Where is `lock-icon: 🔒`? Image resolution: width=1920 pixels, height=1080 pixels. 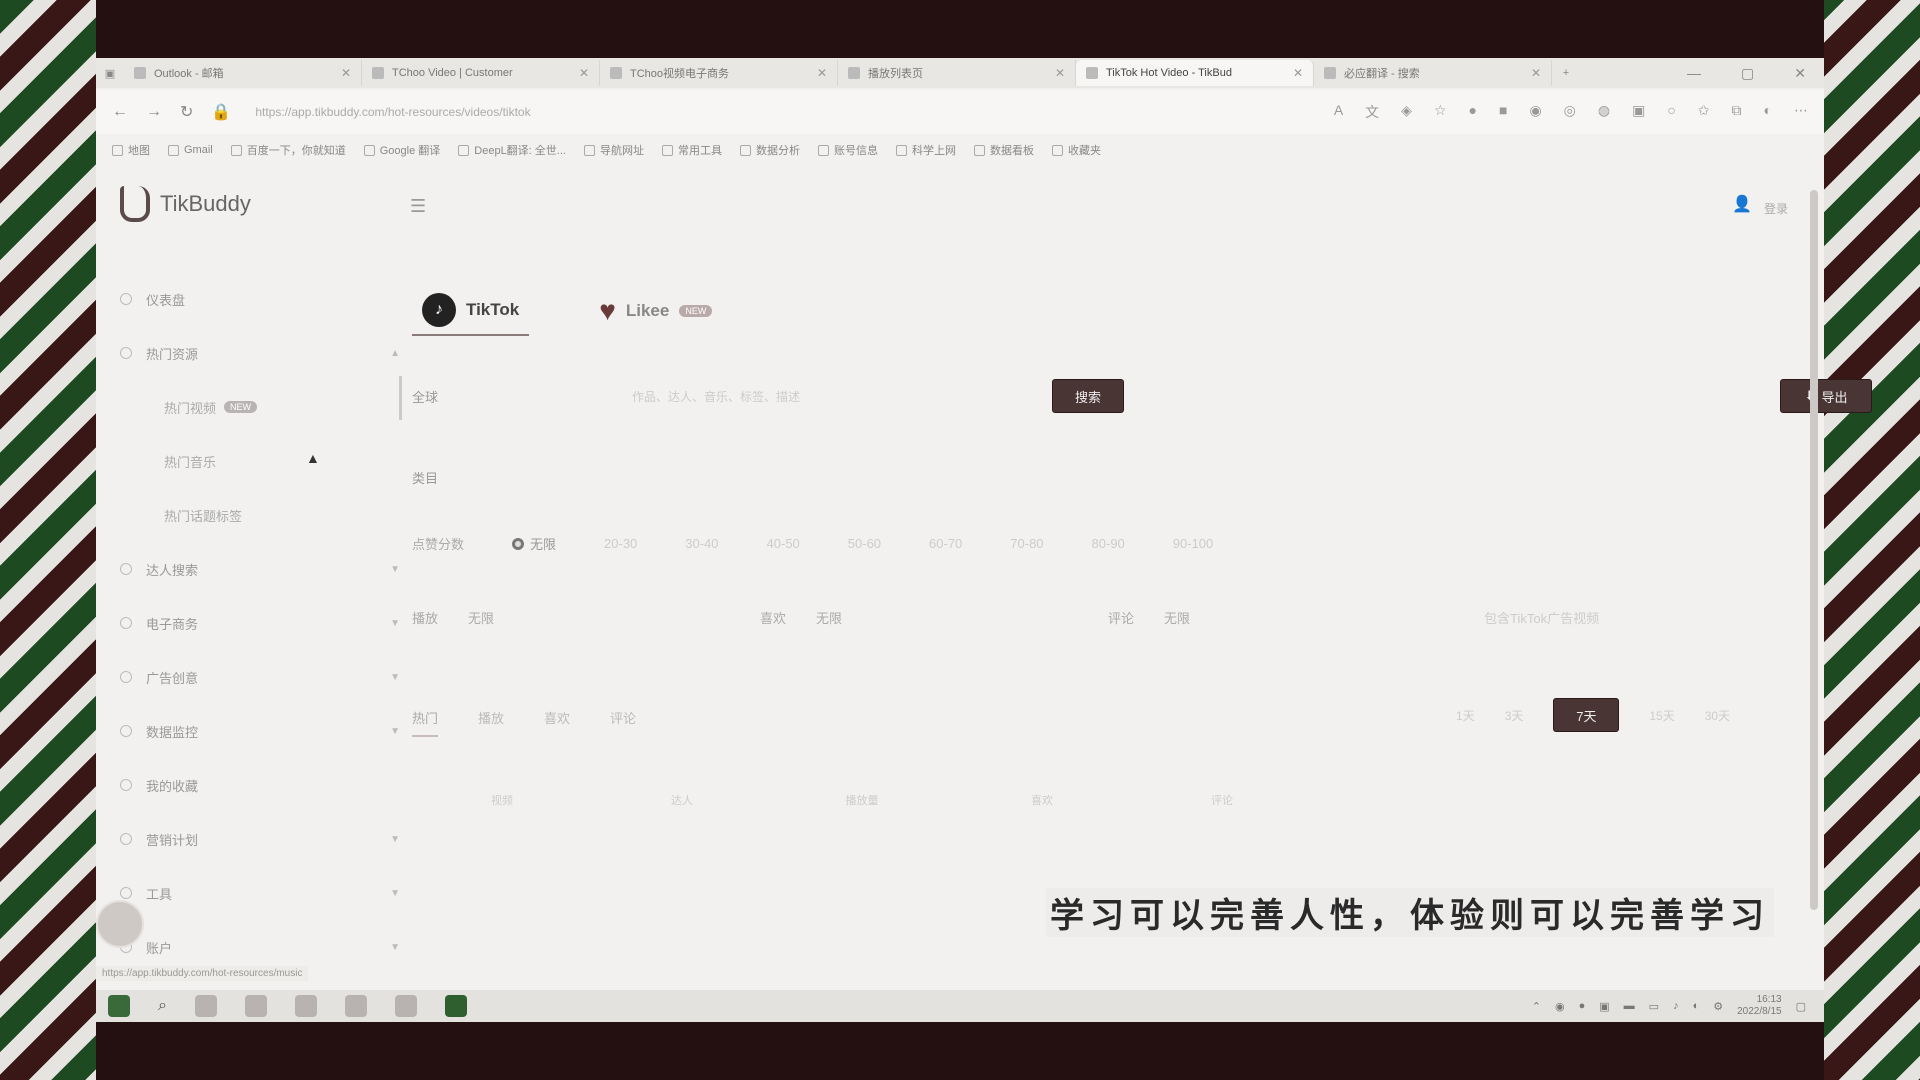 lock-icon: 🔒 is located at coordinates (221, 112).